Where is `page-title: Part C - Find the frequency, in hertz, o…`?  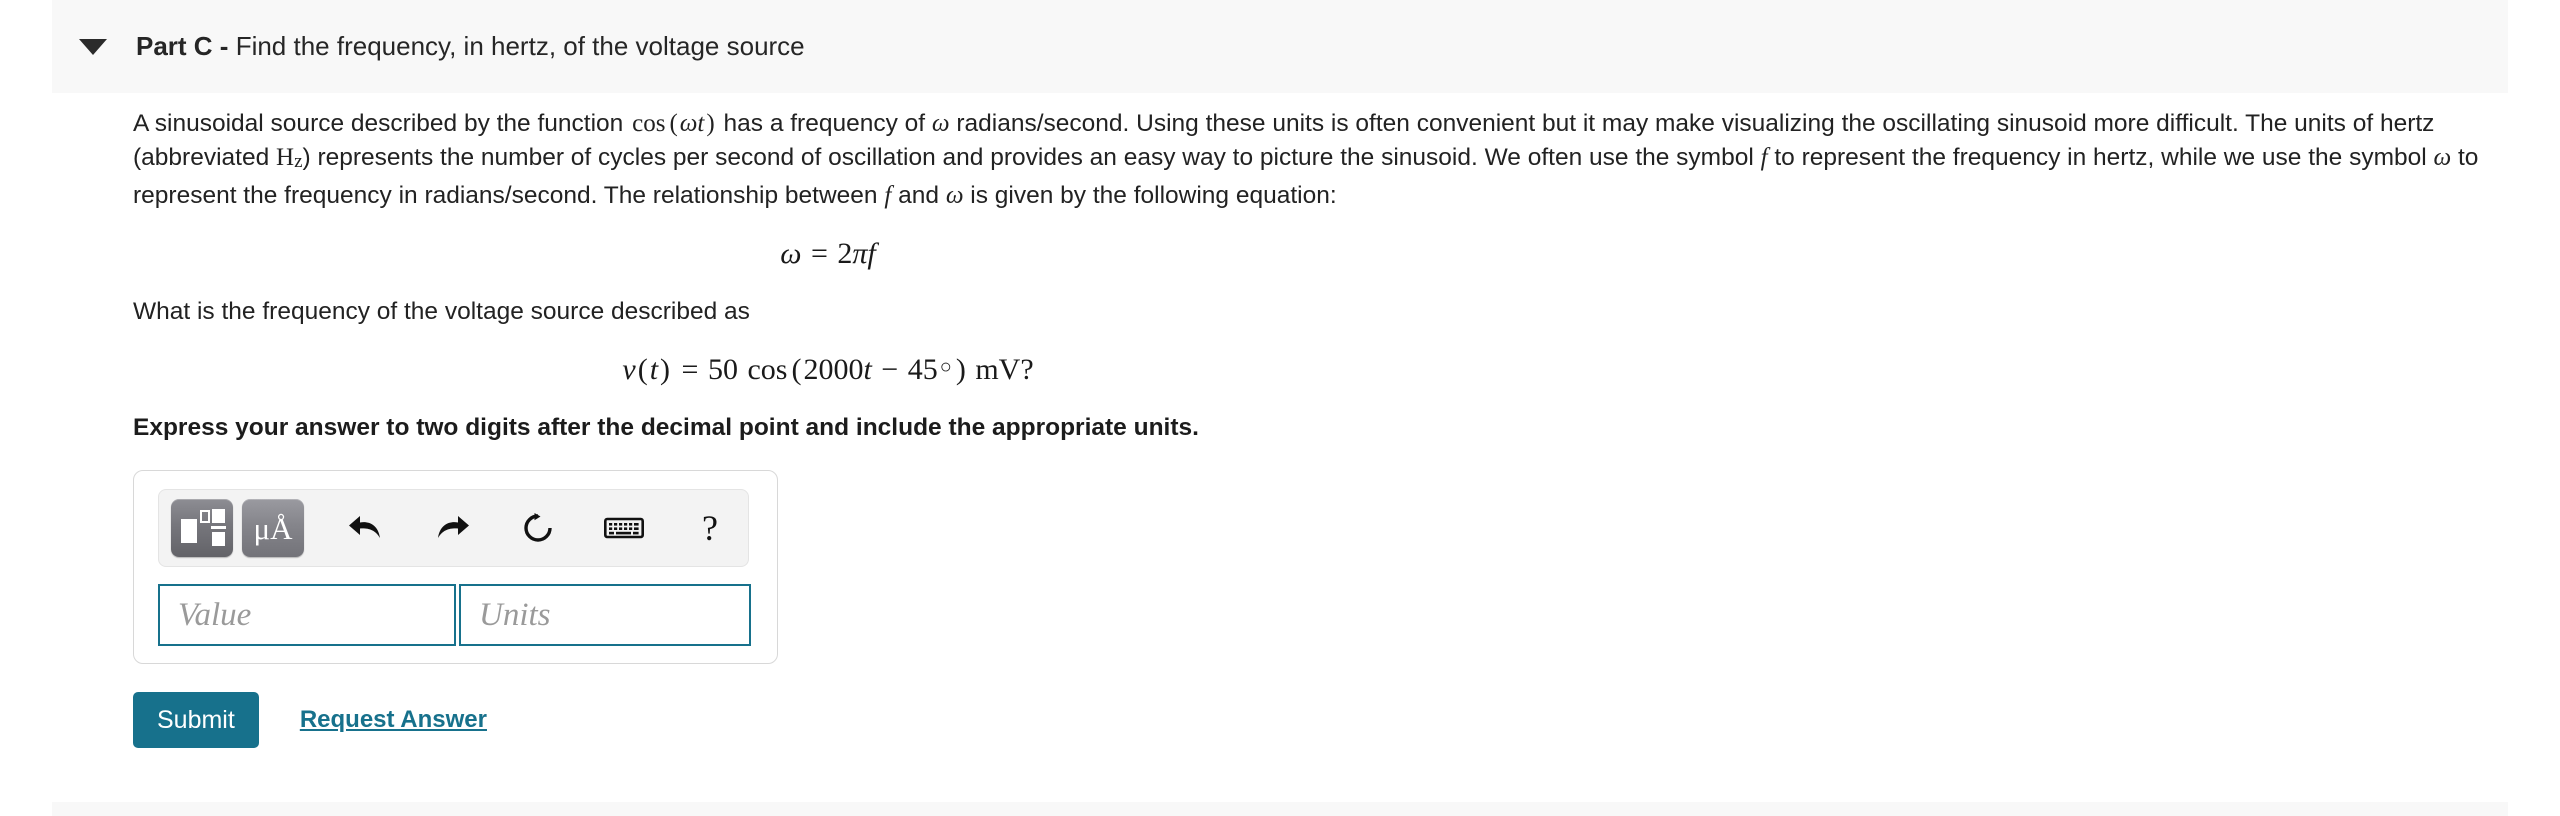
page-title: Part C - Find the frequency, in hertz, o… is located at coordinates (470, 46).